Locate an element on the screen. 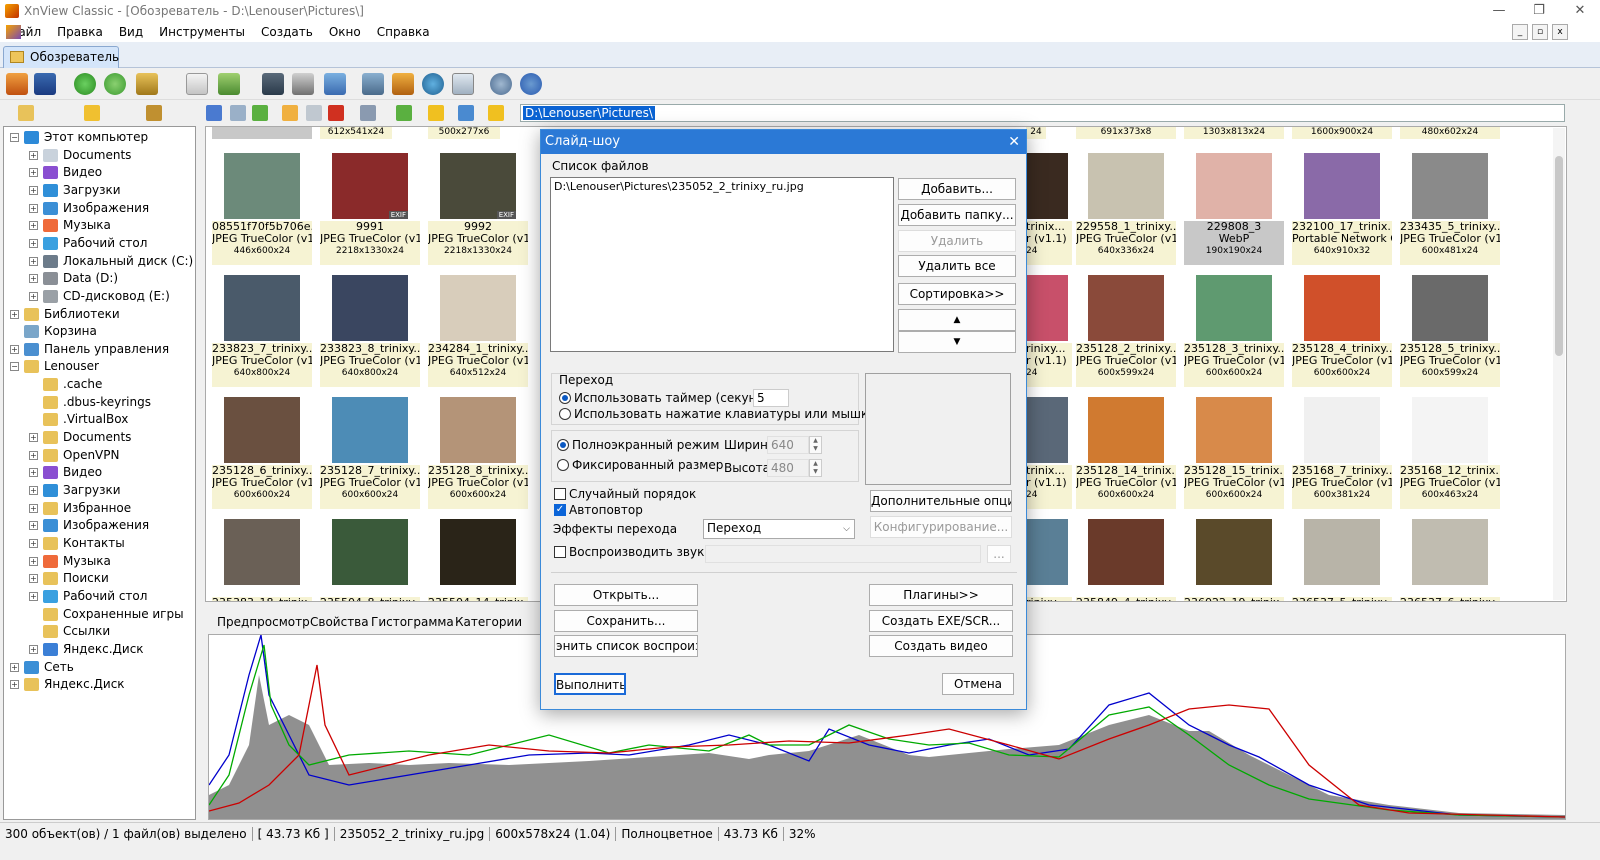 The image size is (1600, 860). delete-button: Удалить is located at coordinates (957, 241).